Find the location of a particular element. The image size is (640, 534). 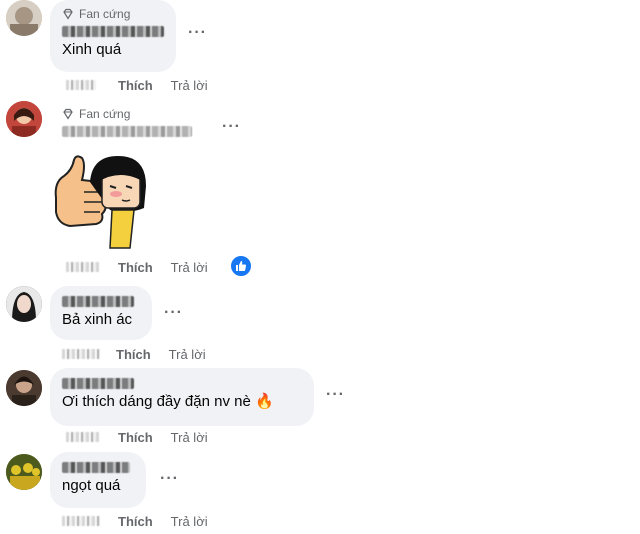

comment-bubble: Ơi thích dáng đầy đặn nv nè 🔥 is located at coordinates (182, 397).